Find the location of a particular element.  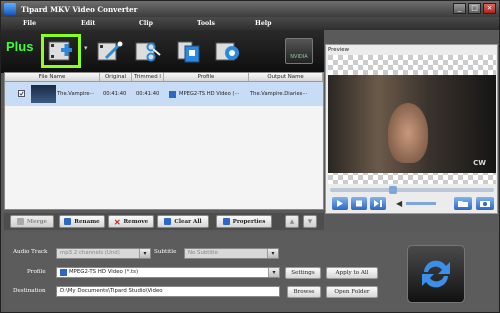

settings-button is located at coordinates (228, 51).